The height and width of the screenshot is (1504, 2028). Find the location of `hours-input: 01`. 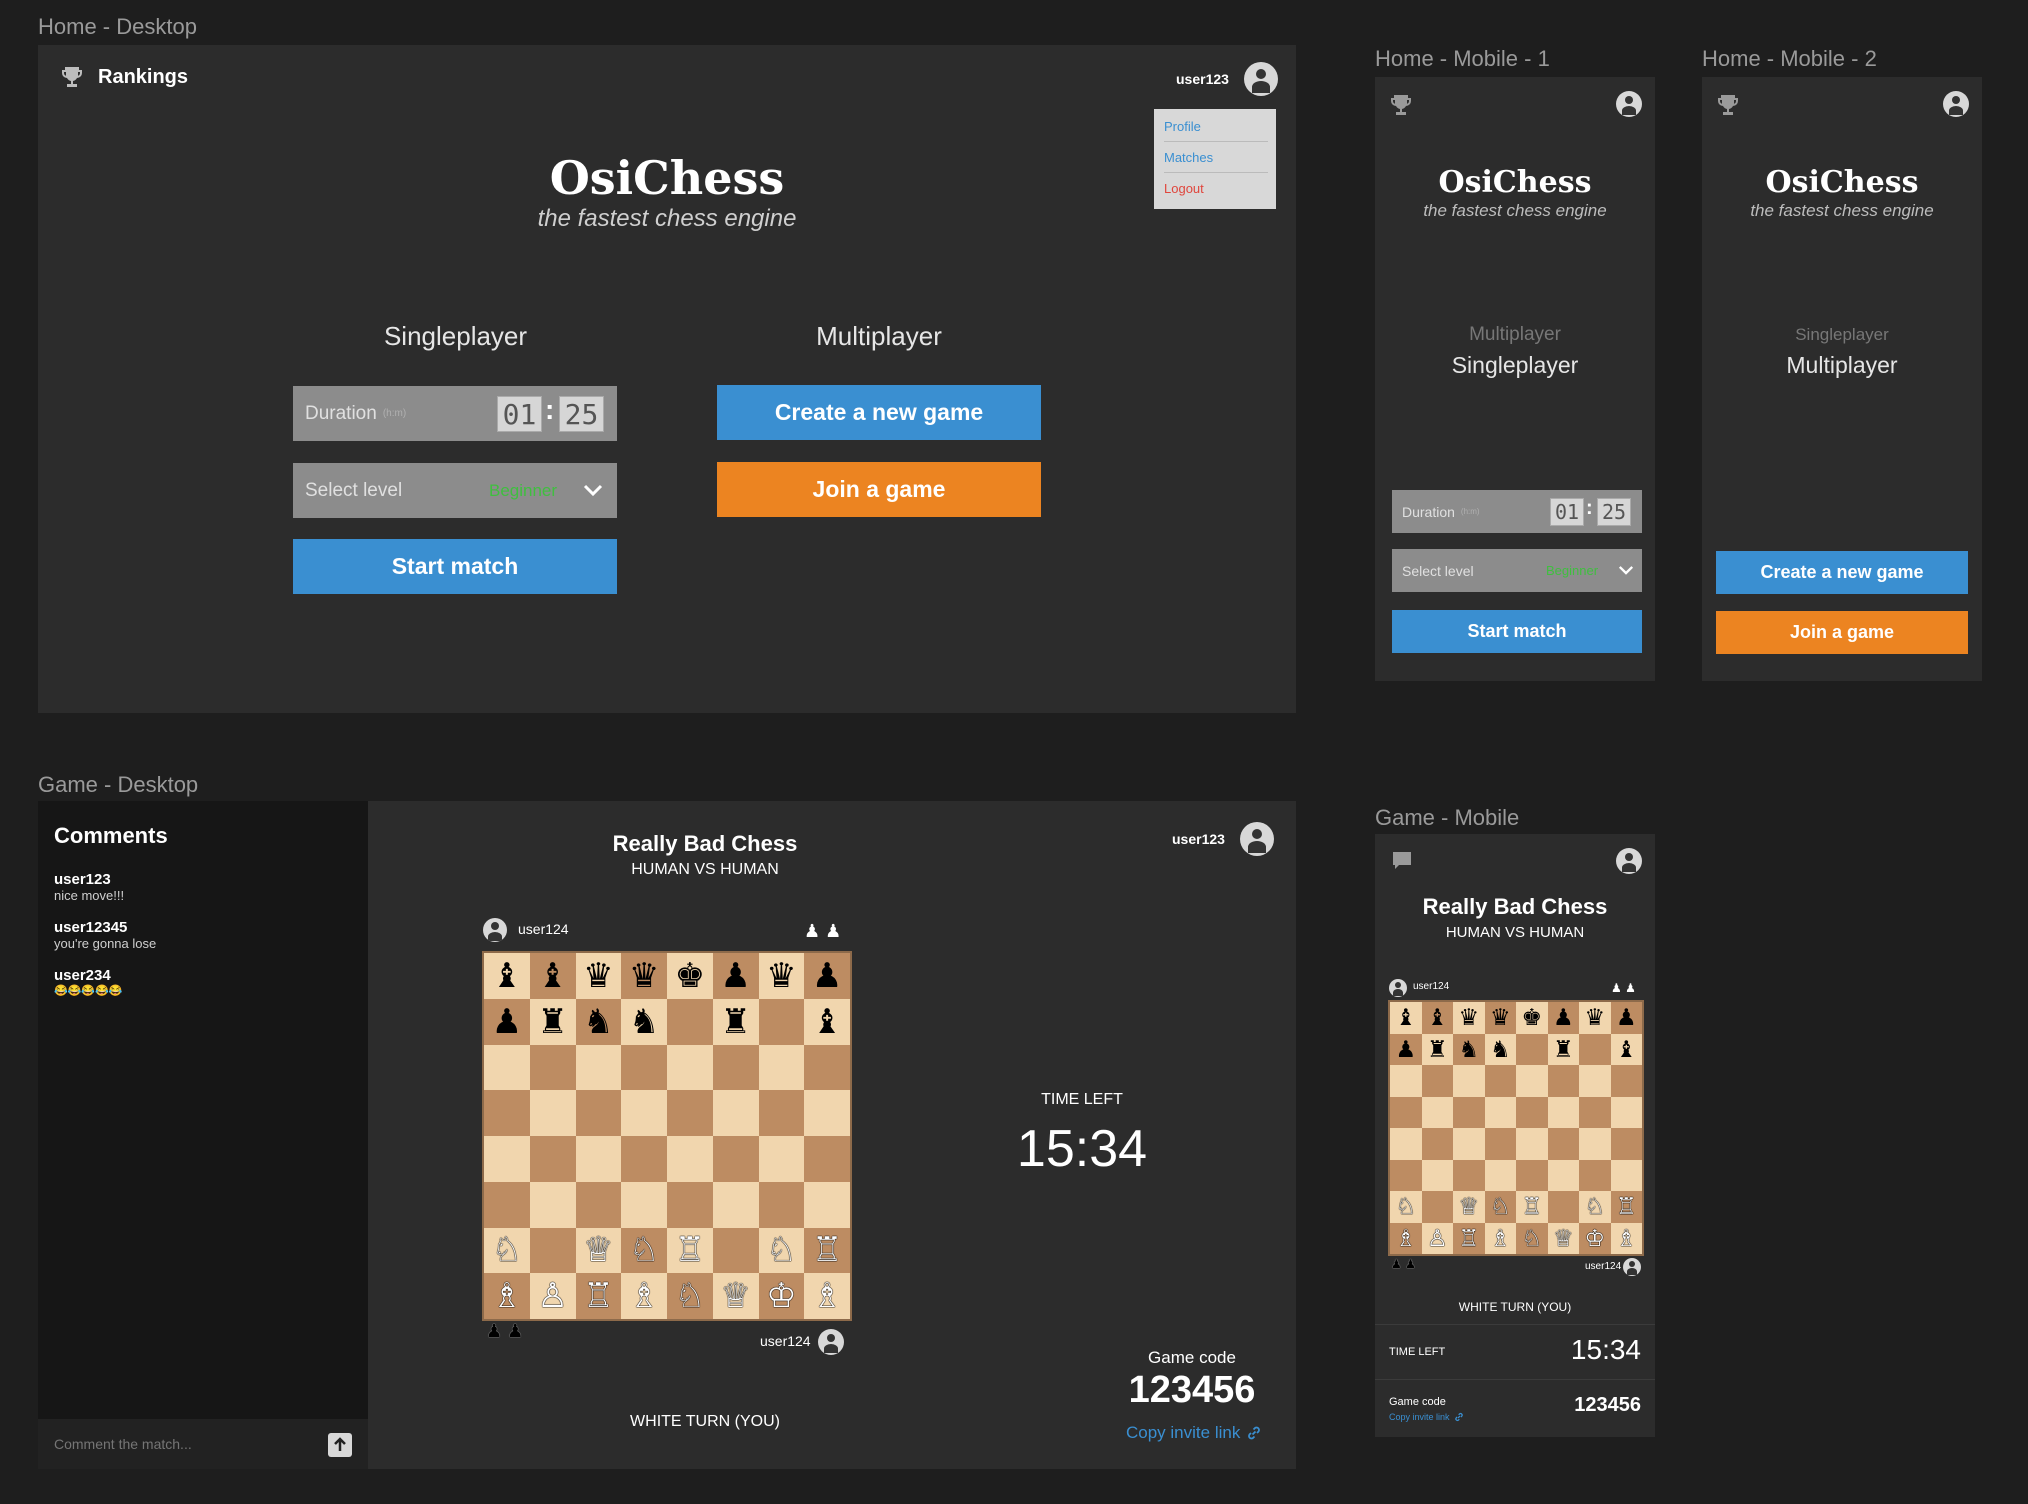

hours-input: 01 is located at coordinates (519, 414).